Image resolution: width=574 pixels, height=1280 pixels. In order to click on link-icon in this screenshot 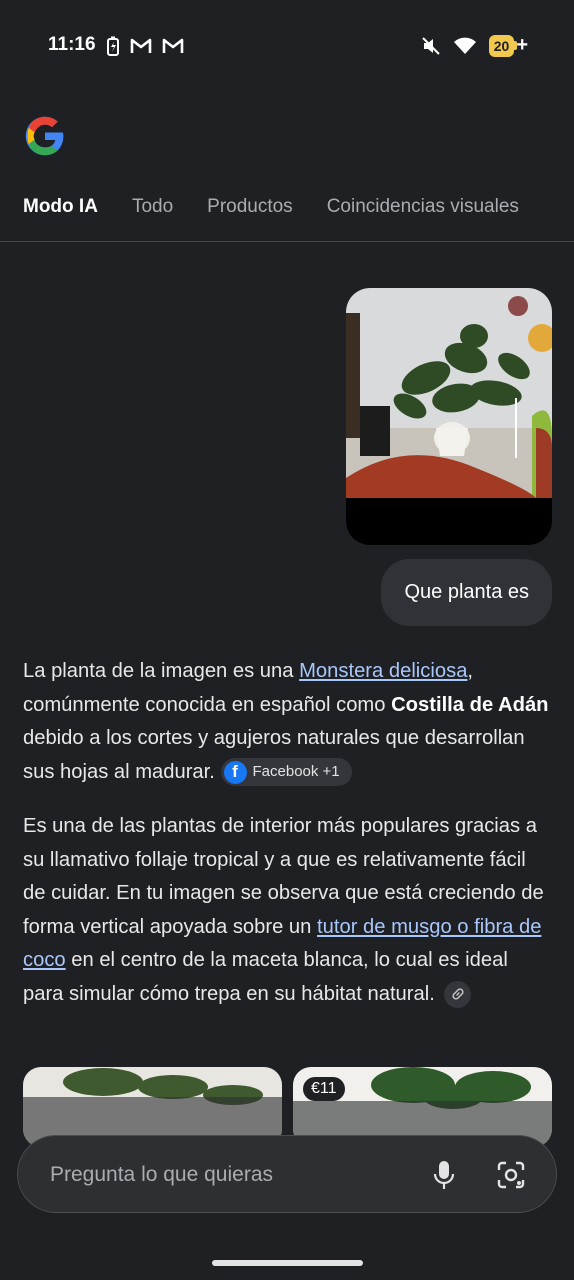, I will do `click(458, 994)`.